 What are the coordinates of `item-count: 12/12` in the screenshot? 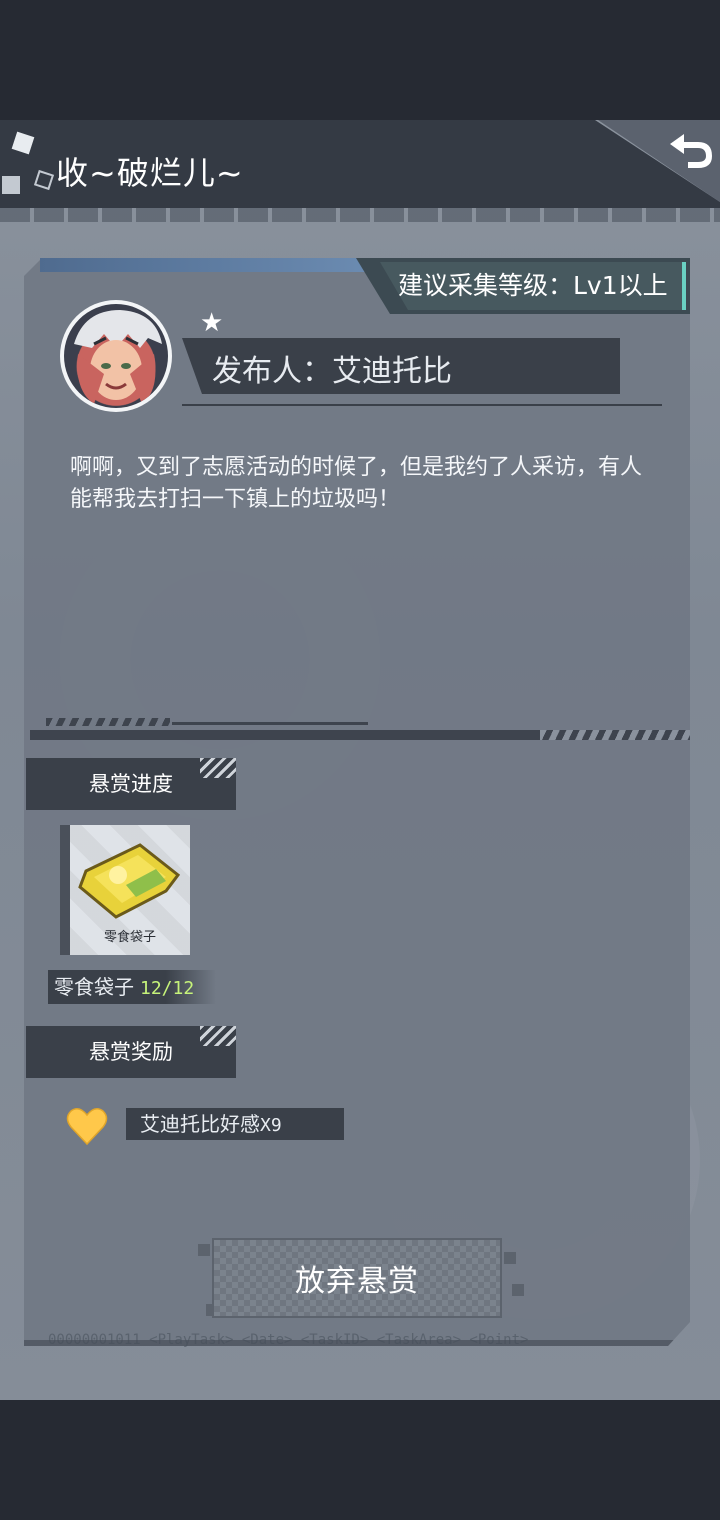 It's located at (167, 988).